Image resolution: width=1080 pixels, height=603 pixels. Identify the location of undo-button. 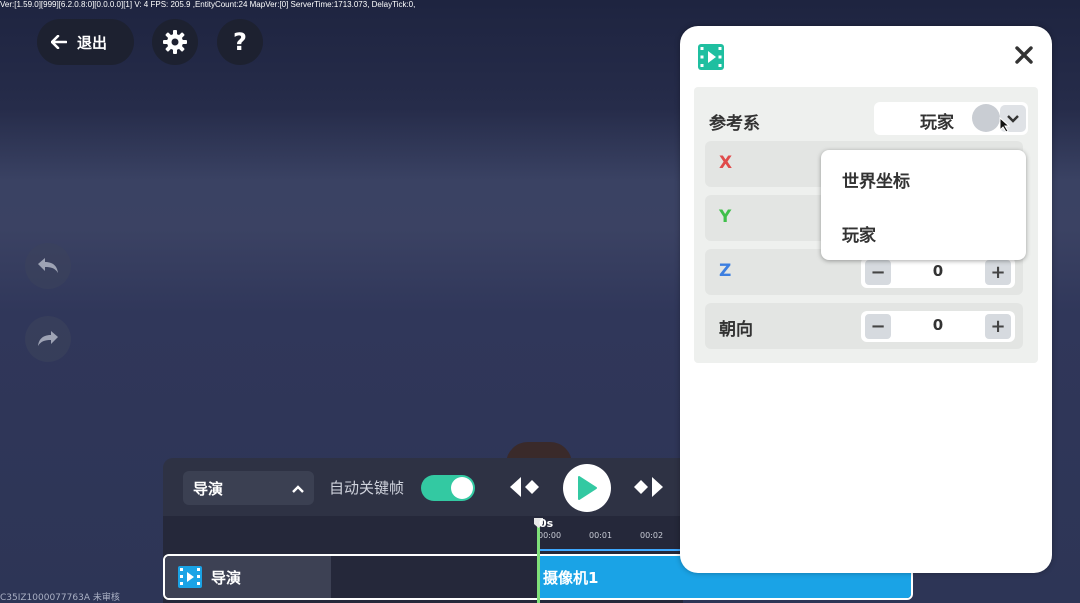
(48, 266).